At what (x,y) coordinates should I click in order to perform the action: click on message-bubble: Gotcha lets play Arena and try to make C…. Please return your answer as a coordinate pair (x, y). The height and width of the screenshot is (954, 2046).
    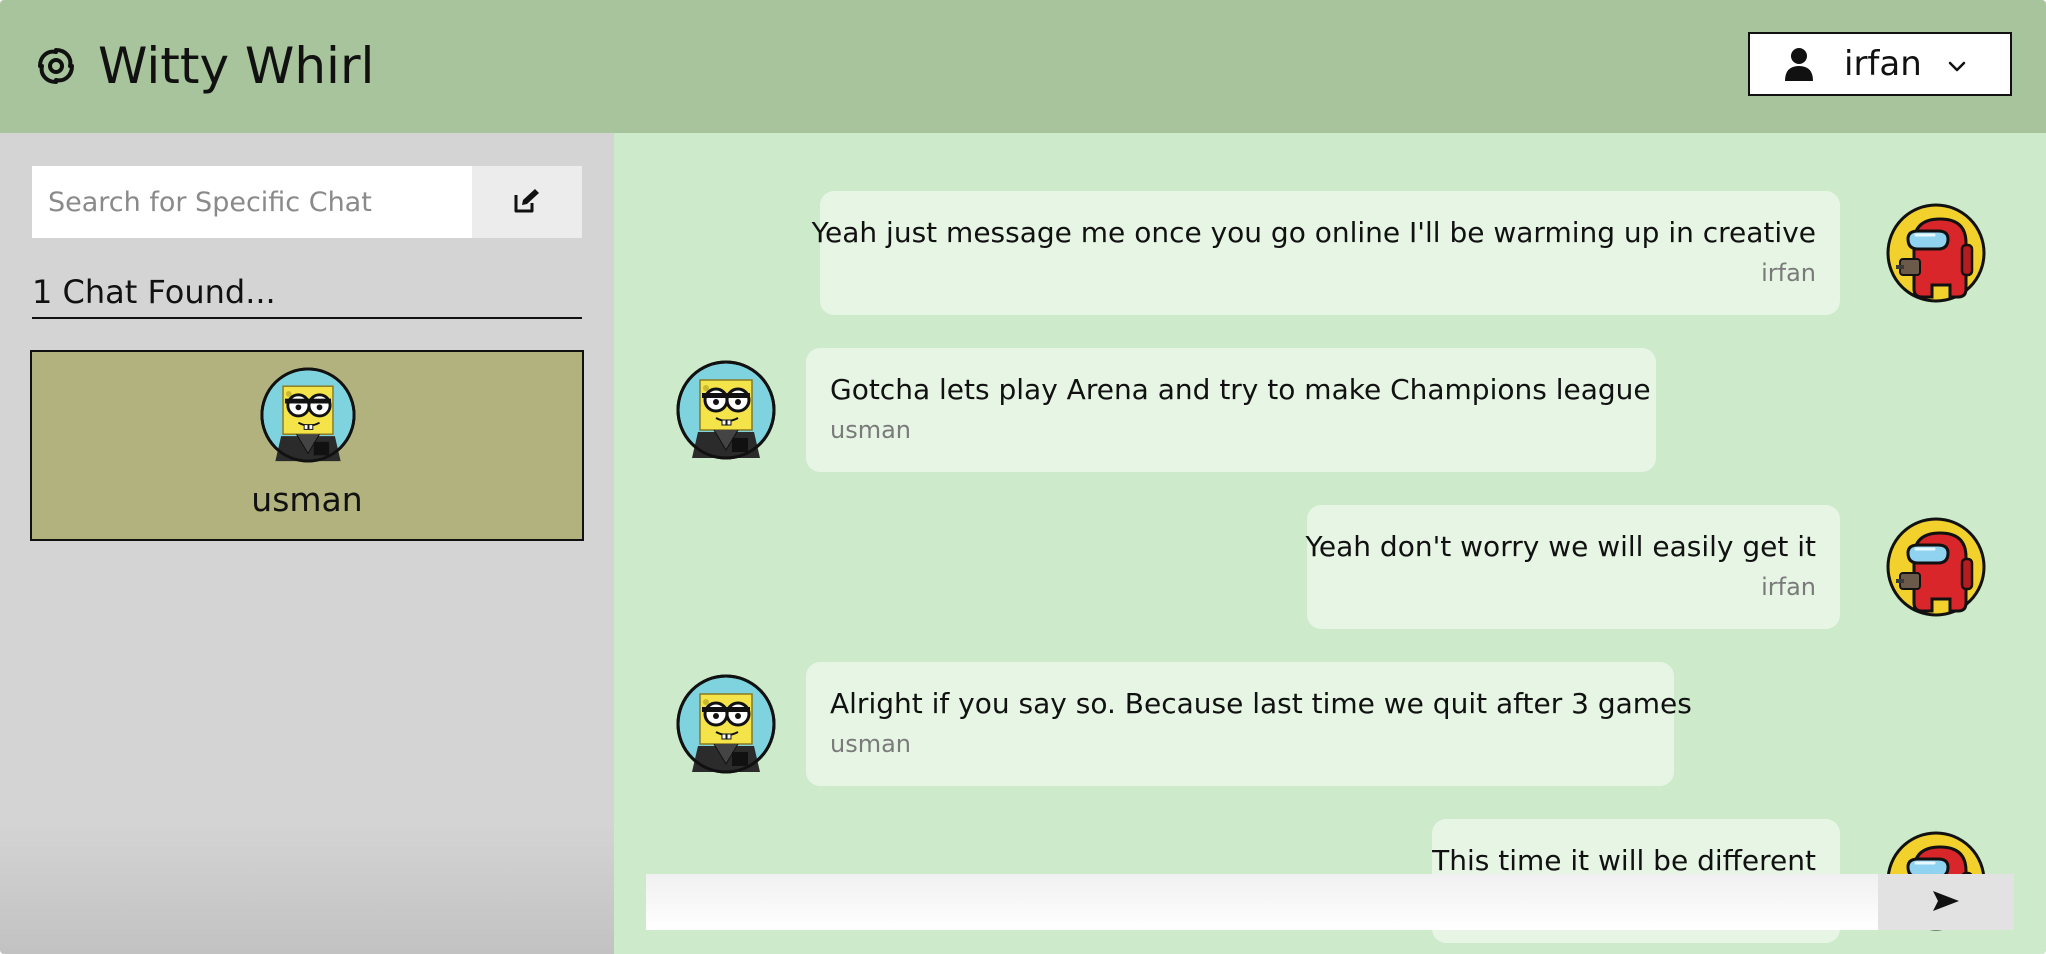
    Looking at the image, I should click on (1231, 410).